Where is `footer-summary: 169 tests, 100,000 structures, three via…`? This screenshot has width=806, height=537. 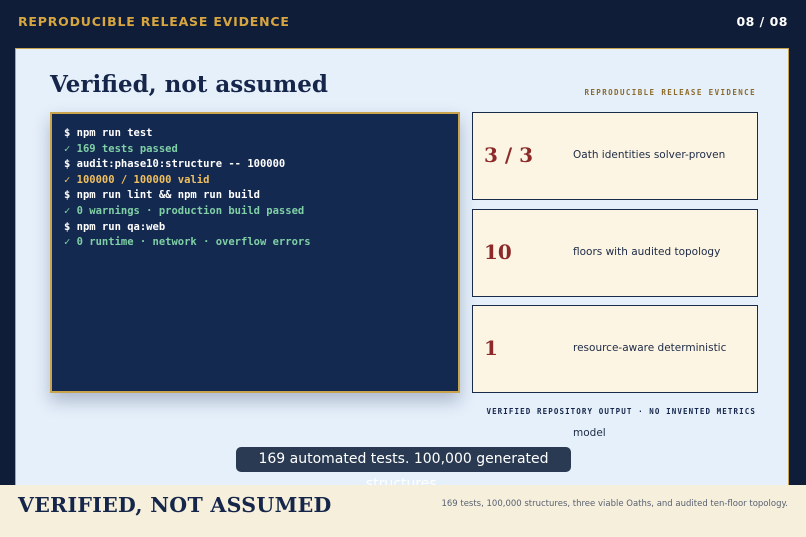 footer-summary: 169 tests, 100,000 structures, three via… is located at coordinates (614, 504).